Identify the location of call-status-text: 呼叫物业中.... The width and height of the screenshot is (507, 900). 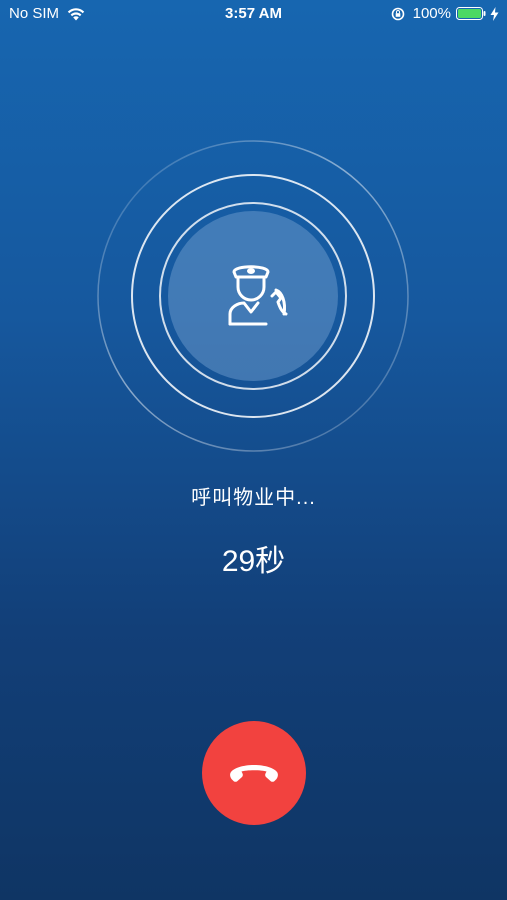
(253, 498).